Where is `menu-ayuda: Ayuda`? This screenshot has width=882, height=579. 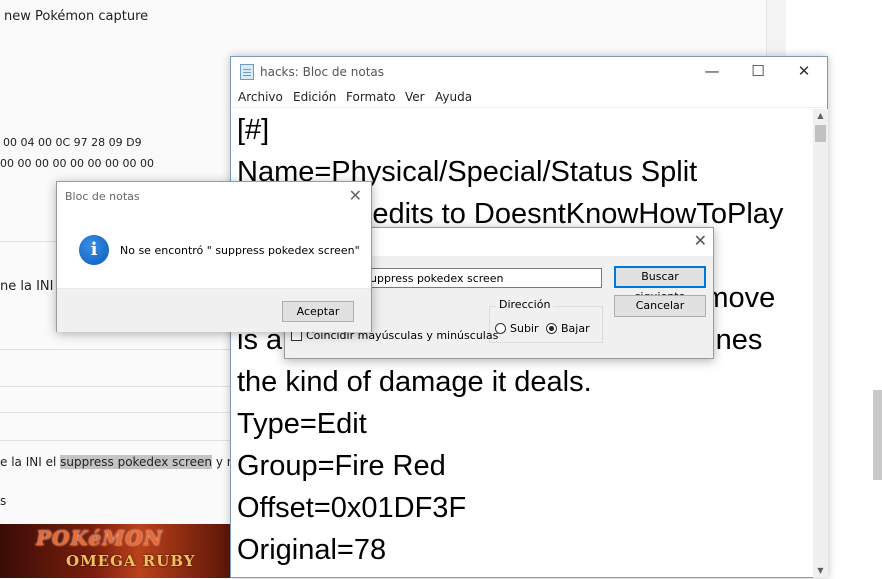
menu-ayuda: Ayuda is located at coordinates (453, 97).